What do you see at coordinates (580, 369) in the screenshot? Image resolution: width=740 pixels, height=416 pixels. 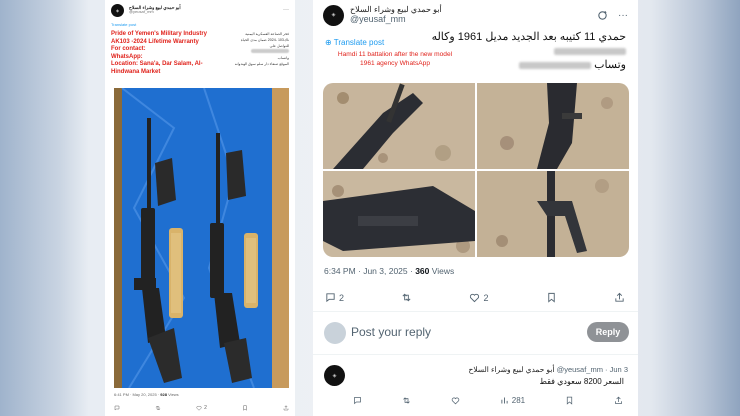 I see `reply-post-handle: @yeusaf_mm` at bounding box center [580, 369].